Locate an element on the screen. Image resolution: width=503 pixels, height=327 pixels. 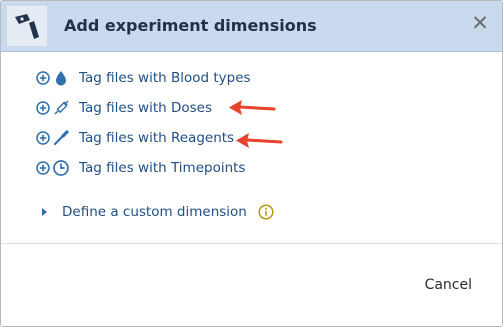
tag-doses-label: Tag files with Doses is located at coordinates (145, 108).